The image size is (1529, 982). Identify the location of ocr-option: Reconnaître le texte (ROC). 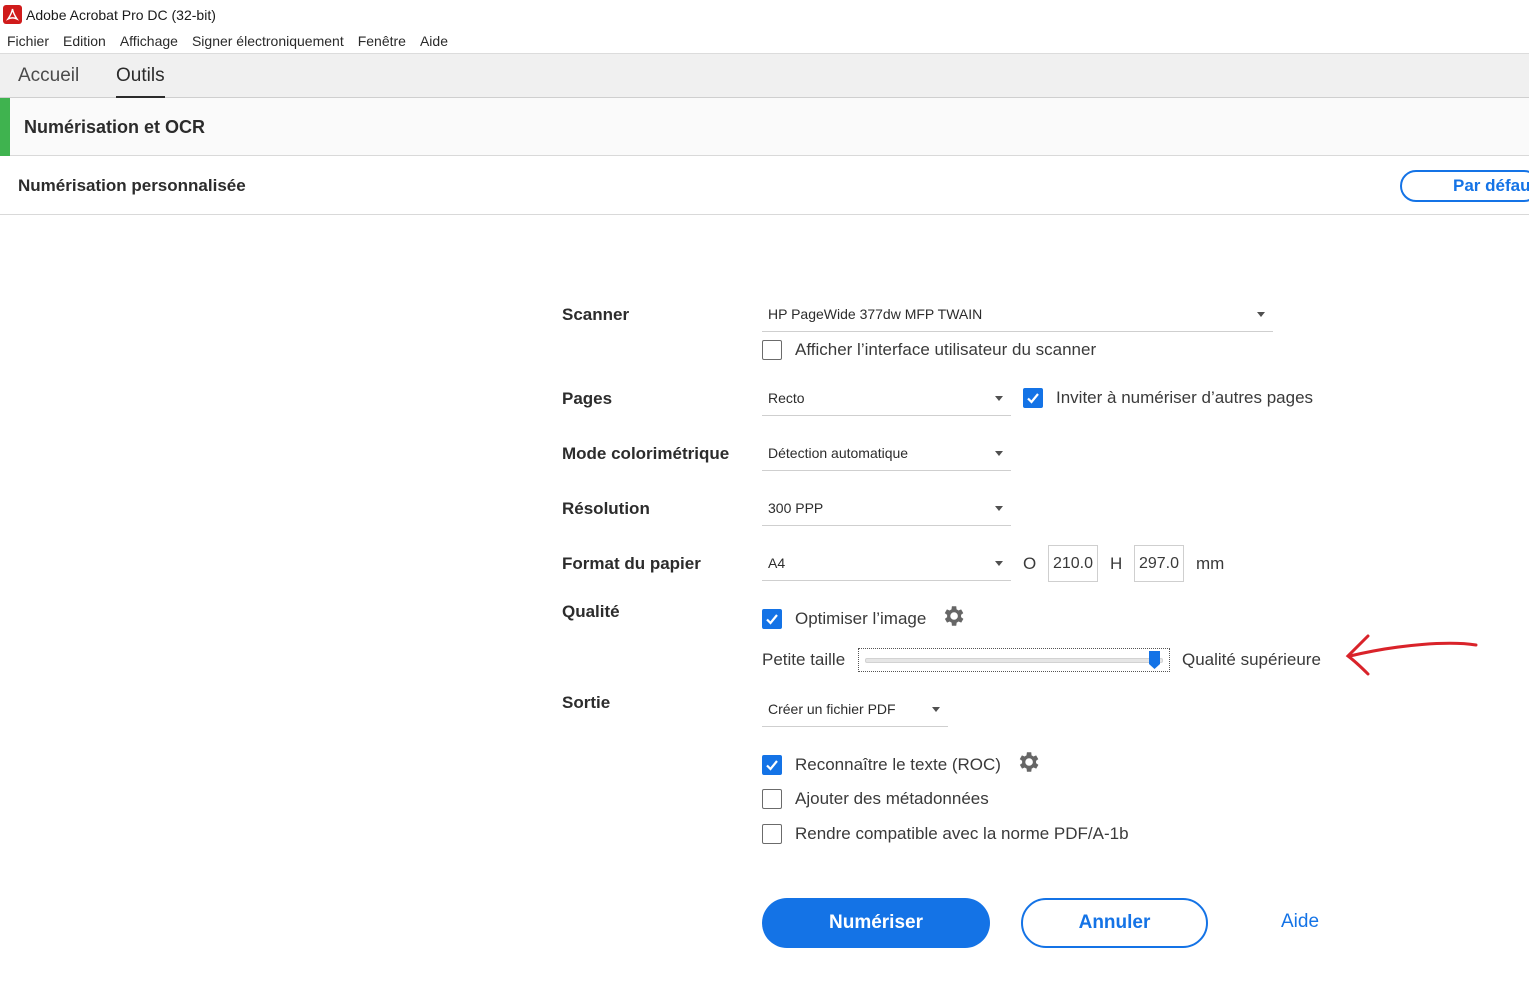
(901, 764).